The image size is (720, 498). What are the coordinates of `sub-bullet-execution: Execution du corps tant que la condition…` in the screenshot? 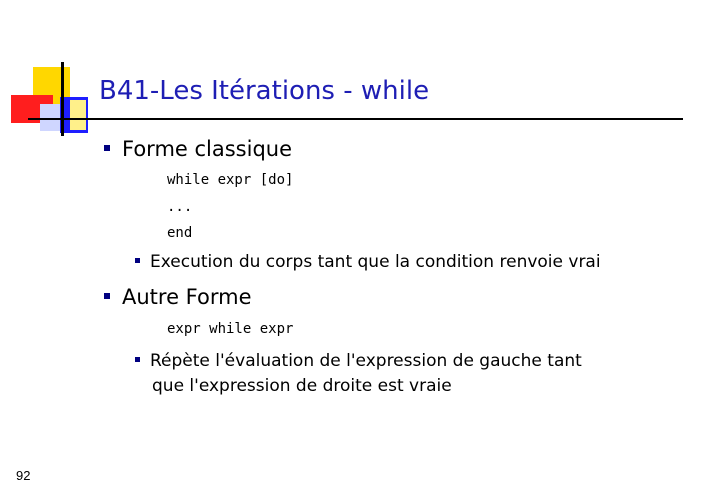 It's located at (368, 262).